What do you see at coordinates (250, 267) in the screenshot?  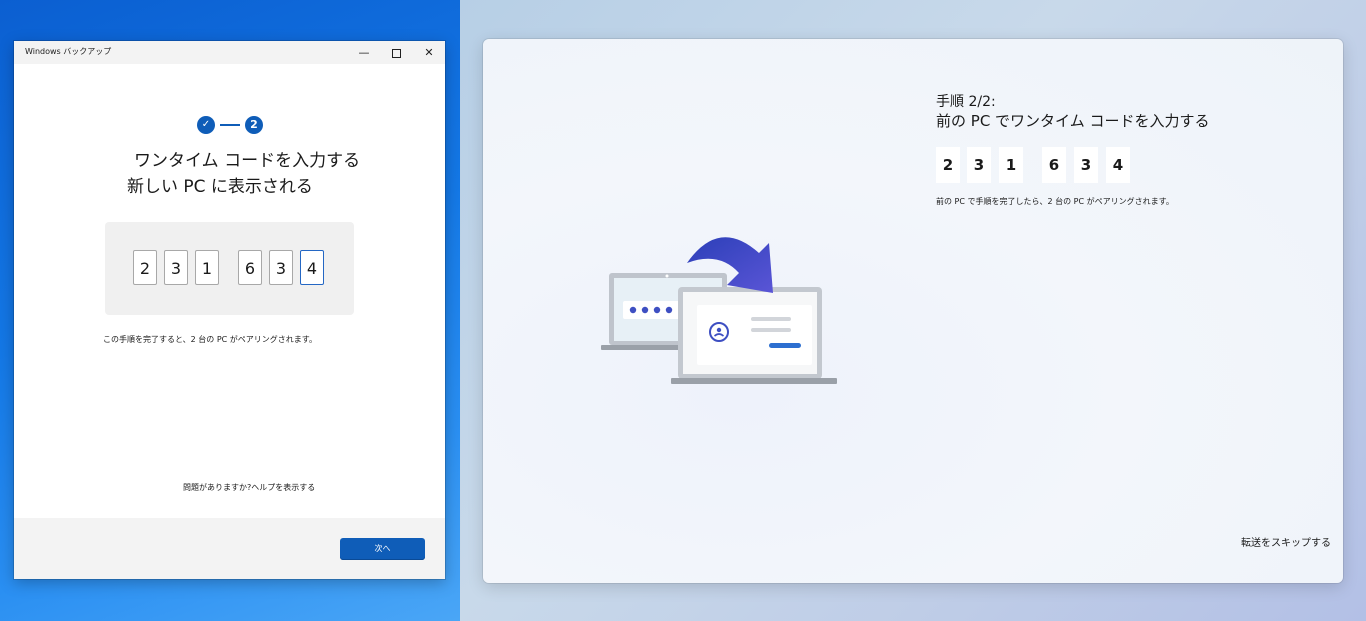 I see `code-digit-input: 6` at bounding box center [250, 267].